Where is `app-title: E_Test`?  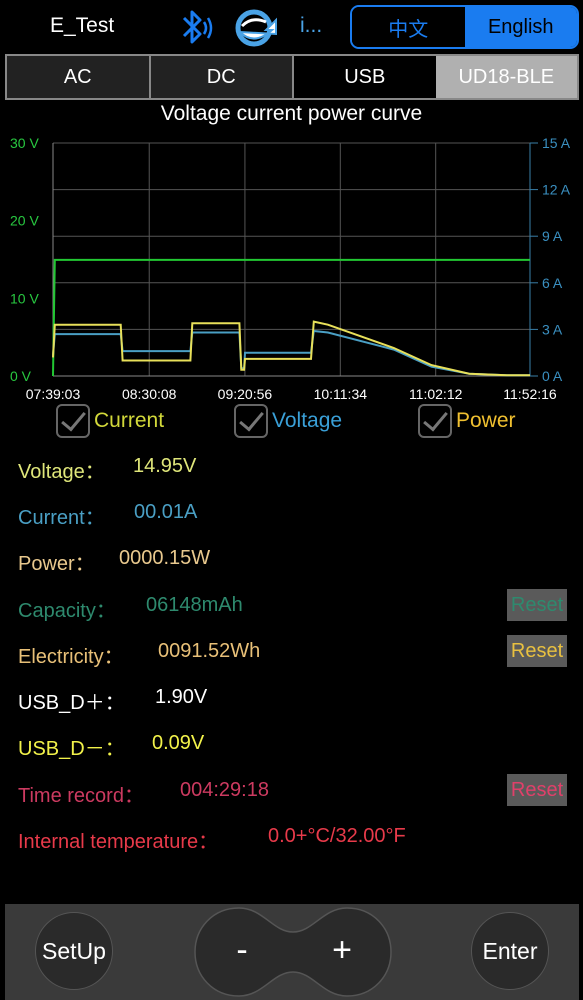
app-title: E_Test is located at coordinates (82, 25).